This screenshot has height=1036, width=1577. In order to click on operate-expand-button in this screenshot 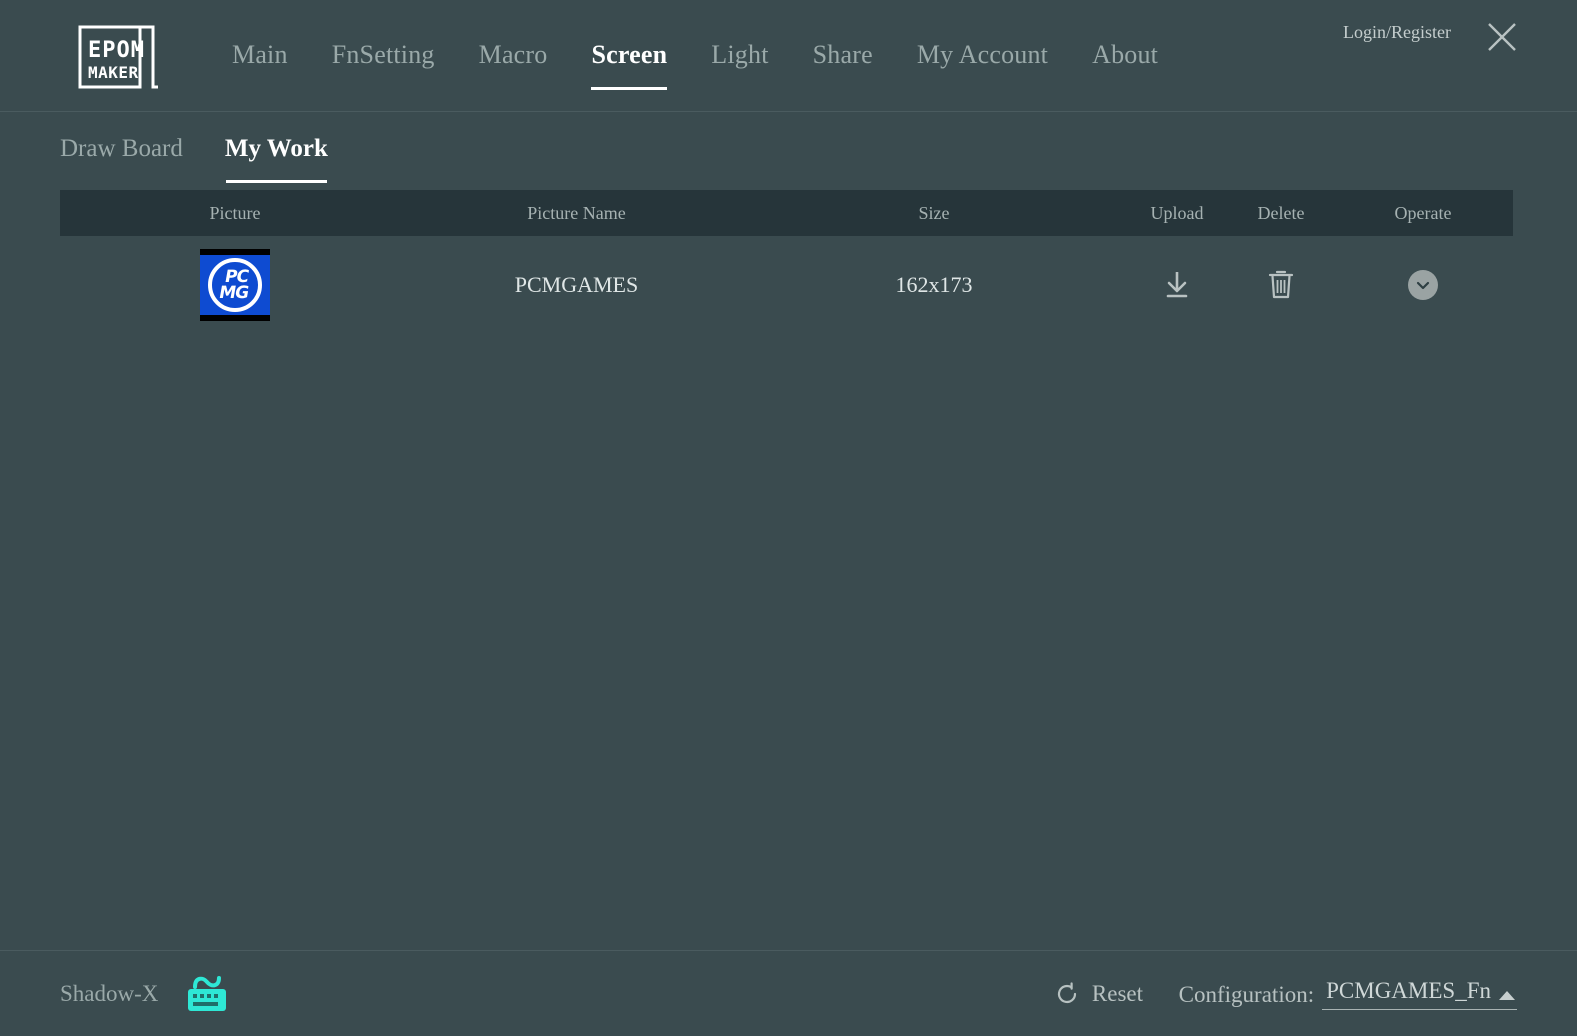, I will do `click(1423, 285)`.